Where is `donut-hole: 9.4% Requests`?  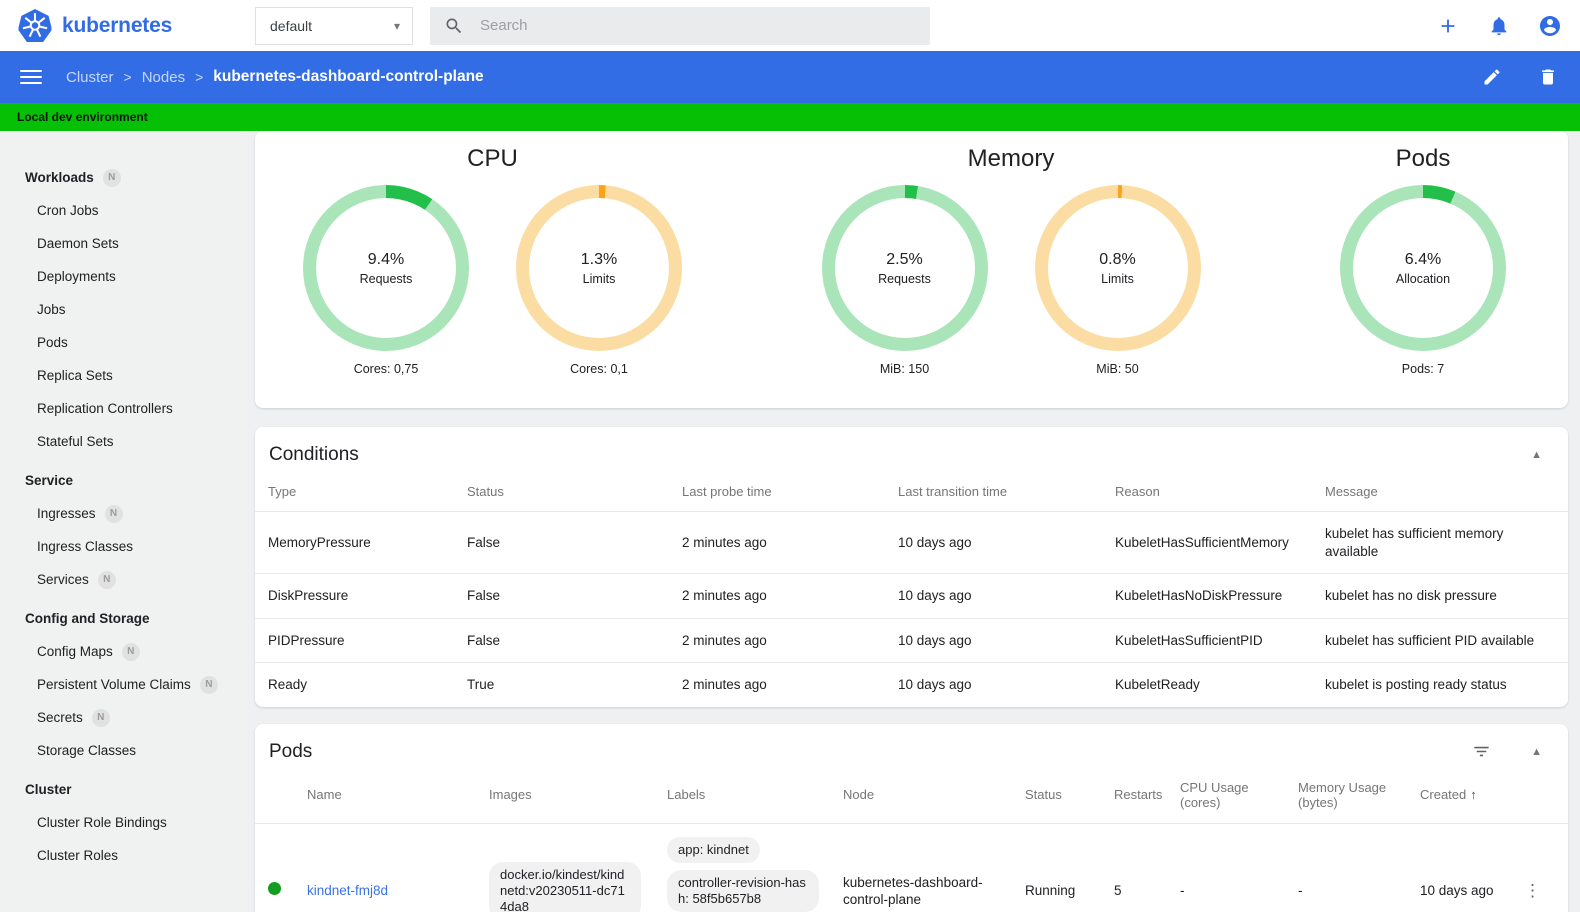
donut-hole: 9.4% Requests is located at coordinates (386, 268).